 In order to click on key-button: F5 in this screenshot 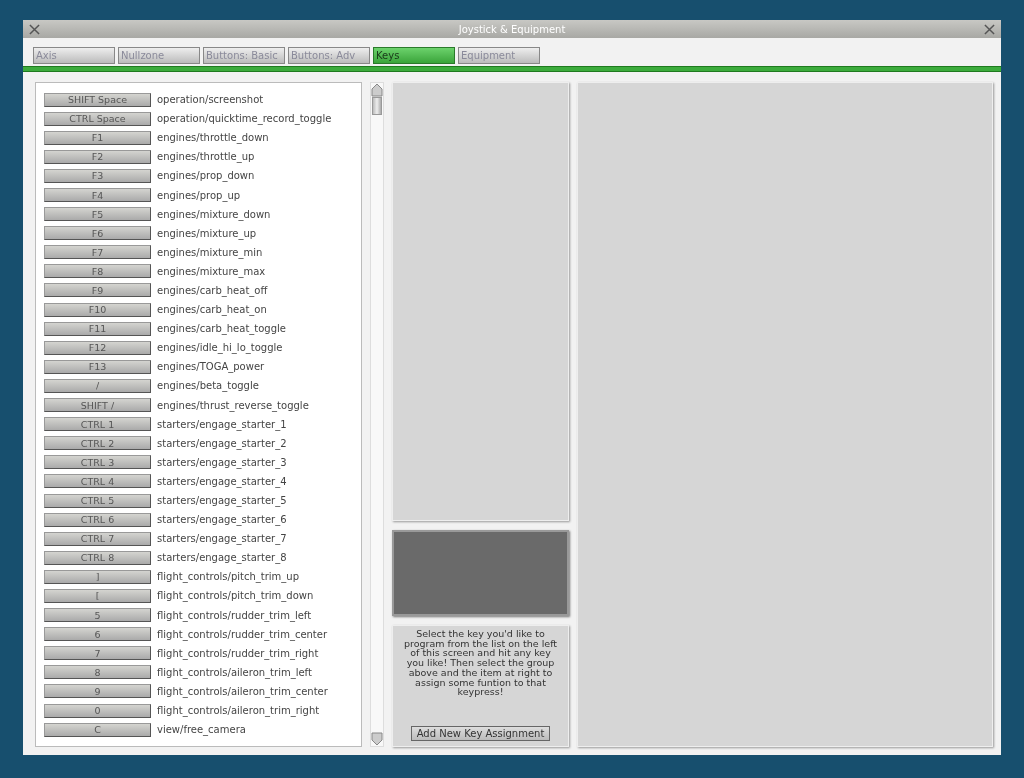, I will do `click(97, 214)`.